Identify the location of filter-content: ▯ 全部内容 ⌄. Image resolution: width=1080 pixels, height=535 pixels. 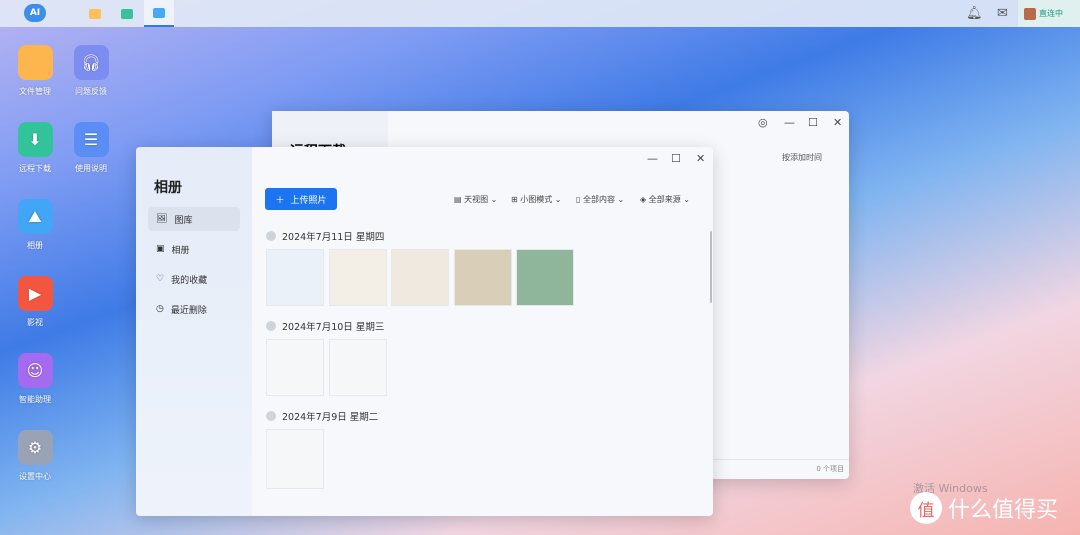
(600, 199).